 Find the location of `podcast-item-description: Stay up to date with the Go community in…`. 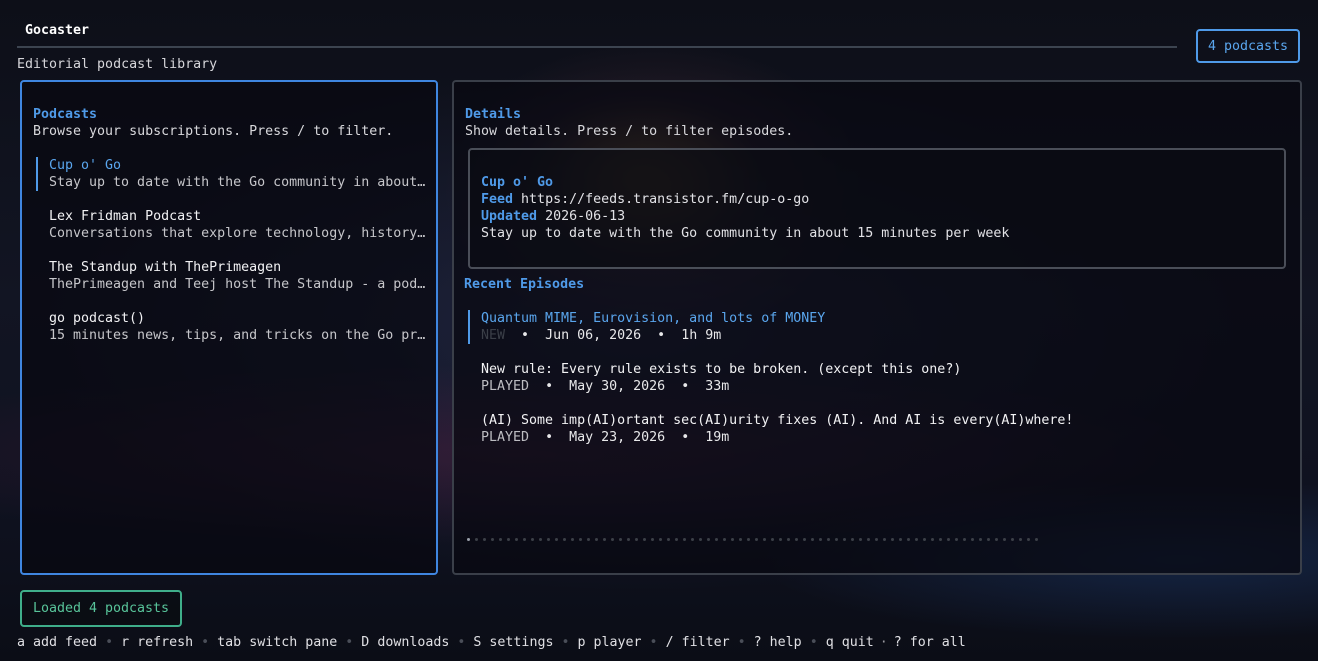

podcast-item-description: Stay up to date with the Go community in… is located at coordinates (239, 182).